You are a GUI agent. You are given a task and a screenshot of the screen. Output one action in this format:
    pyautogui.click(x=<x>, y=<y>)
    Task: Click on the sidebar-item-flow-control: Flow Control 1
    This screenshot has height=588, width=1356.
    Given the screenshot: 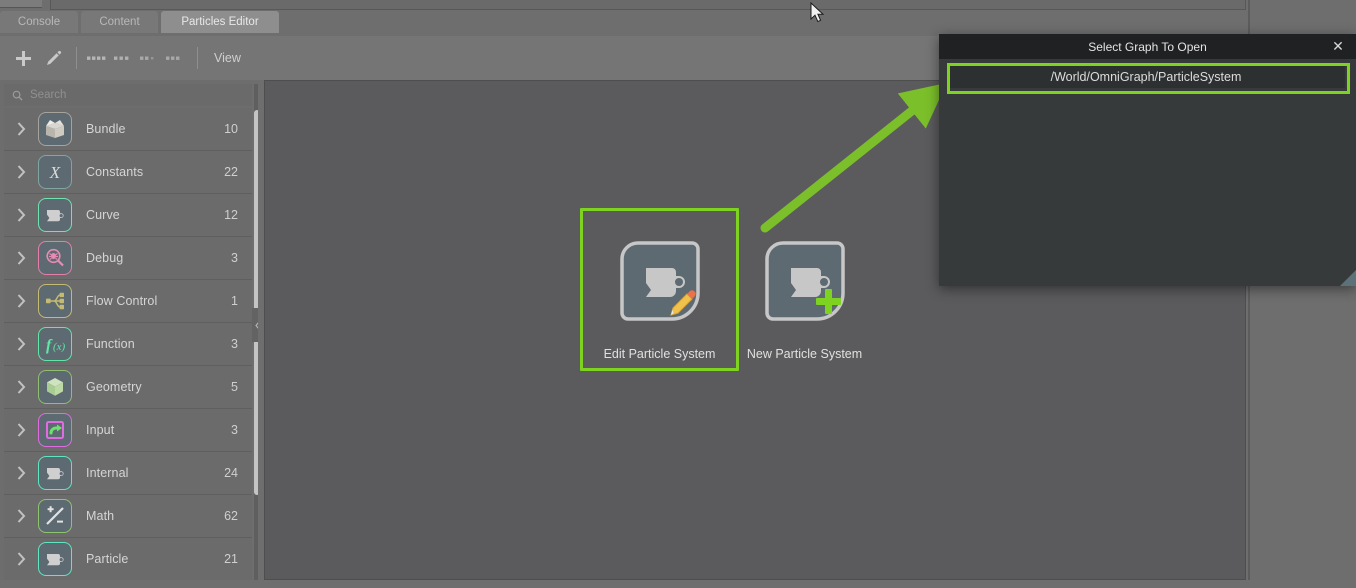 What is the action you would take?
    pyautogui.click(x=128, y=301)
    